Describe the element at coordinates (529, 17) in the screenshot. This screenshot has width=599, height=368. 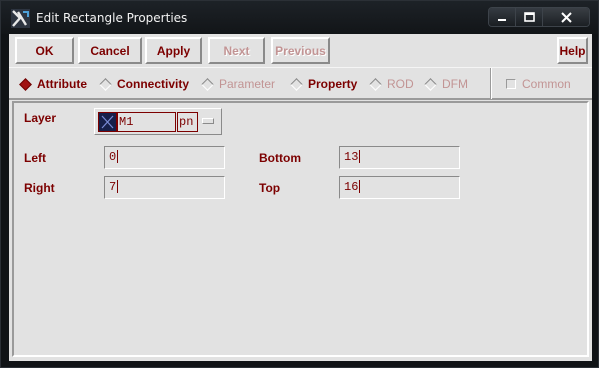
I see `maximize-icon` at that location.